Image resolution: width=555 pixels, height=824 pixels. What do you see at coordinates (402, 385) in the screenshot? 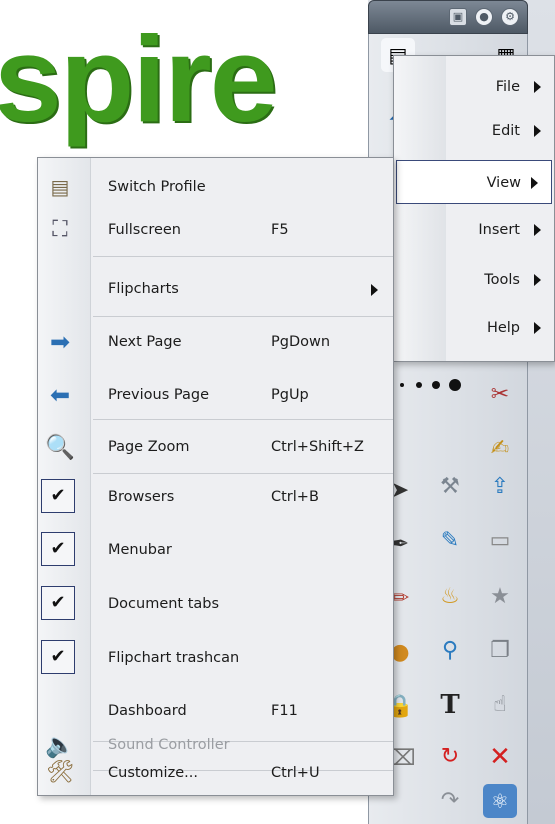
I see `pen-size-small` at bounding box center [402, 385].